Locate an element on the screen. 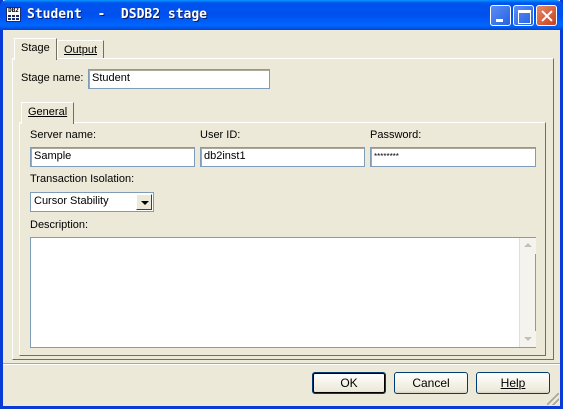 The width and height of the screenshot is (563, 409). tab-stage-label: Stage is located at coordinates (35, 48).